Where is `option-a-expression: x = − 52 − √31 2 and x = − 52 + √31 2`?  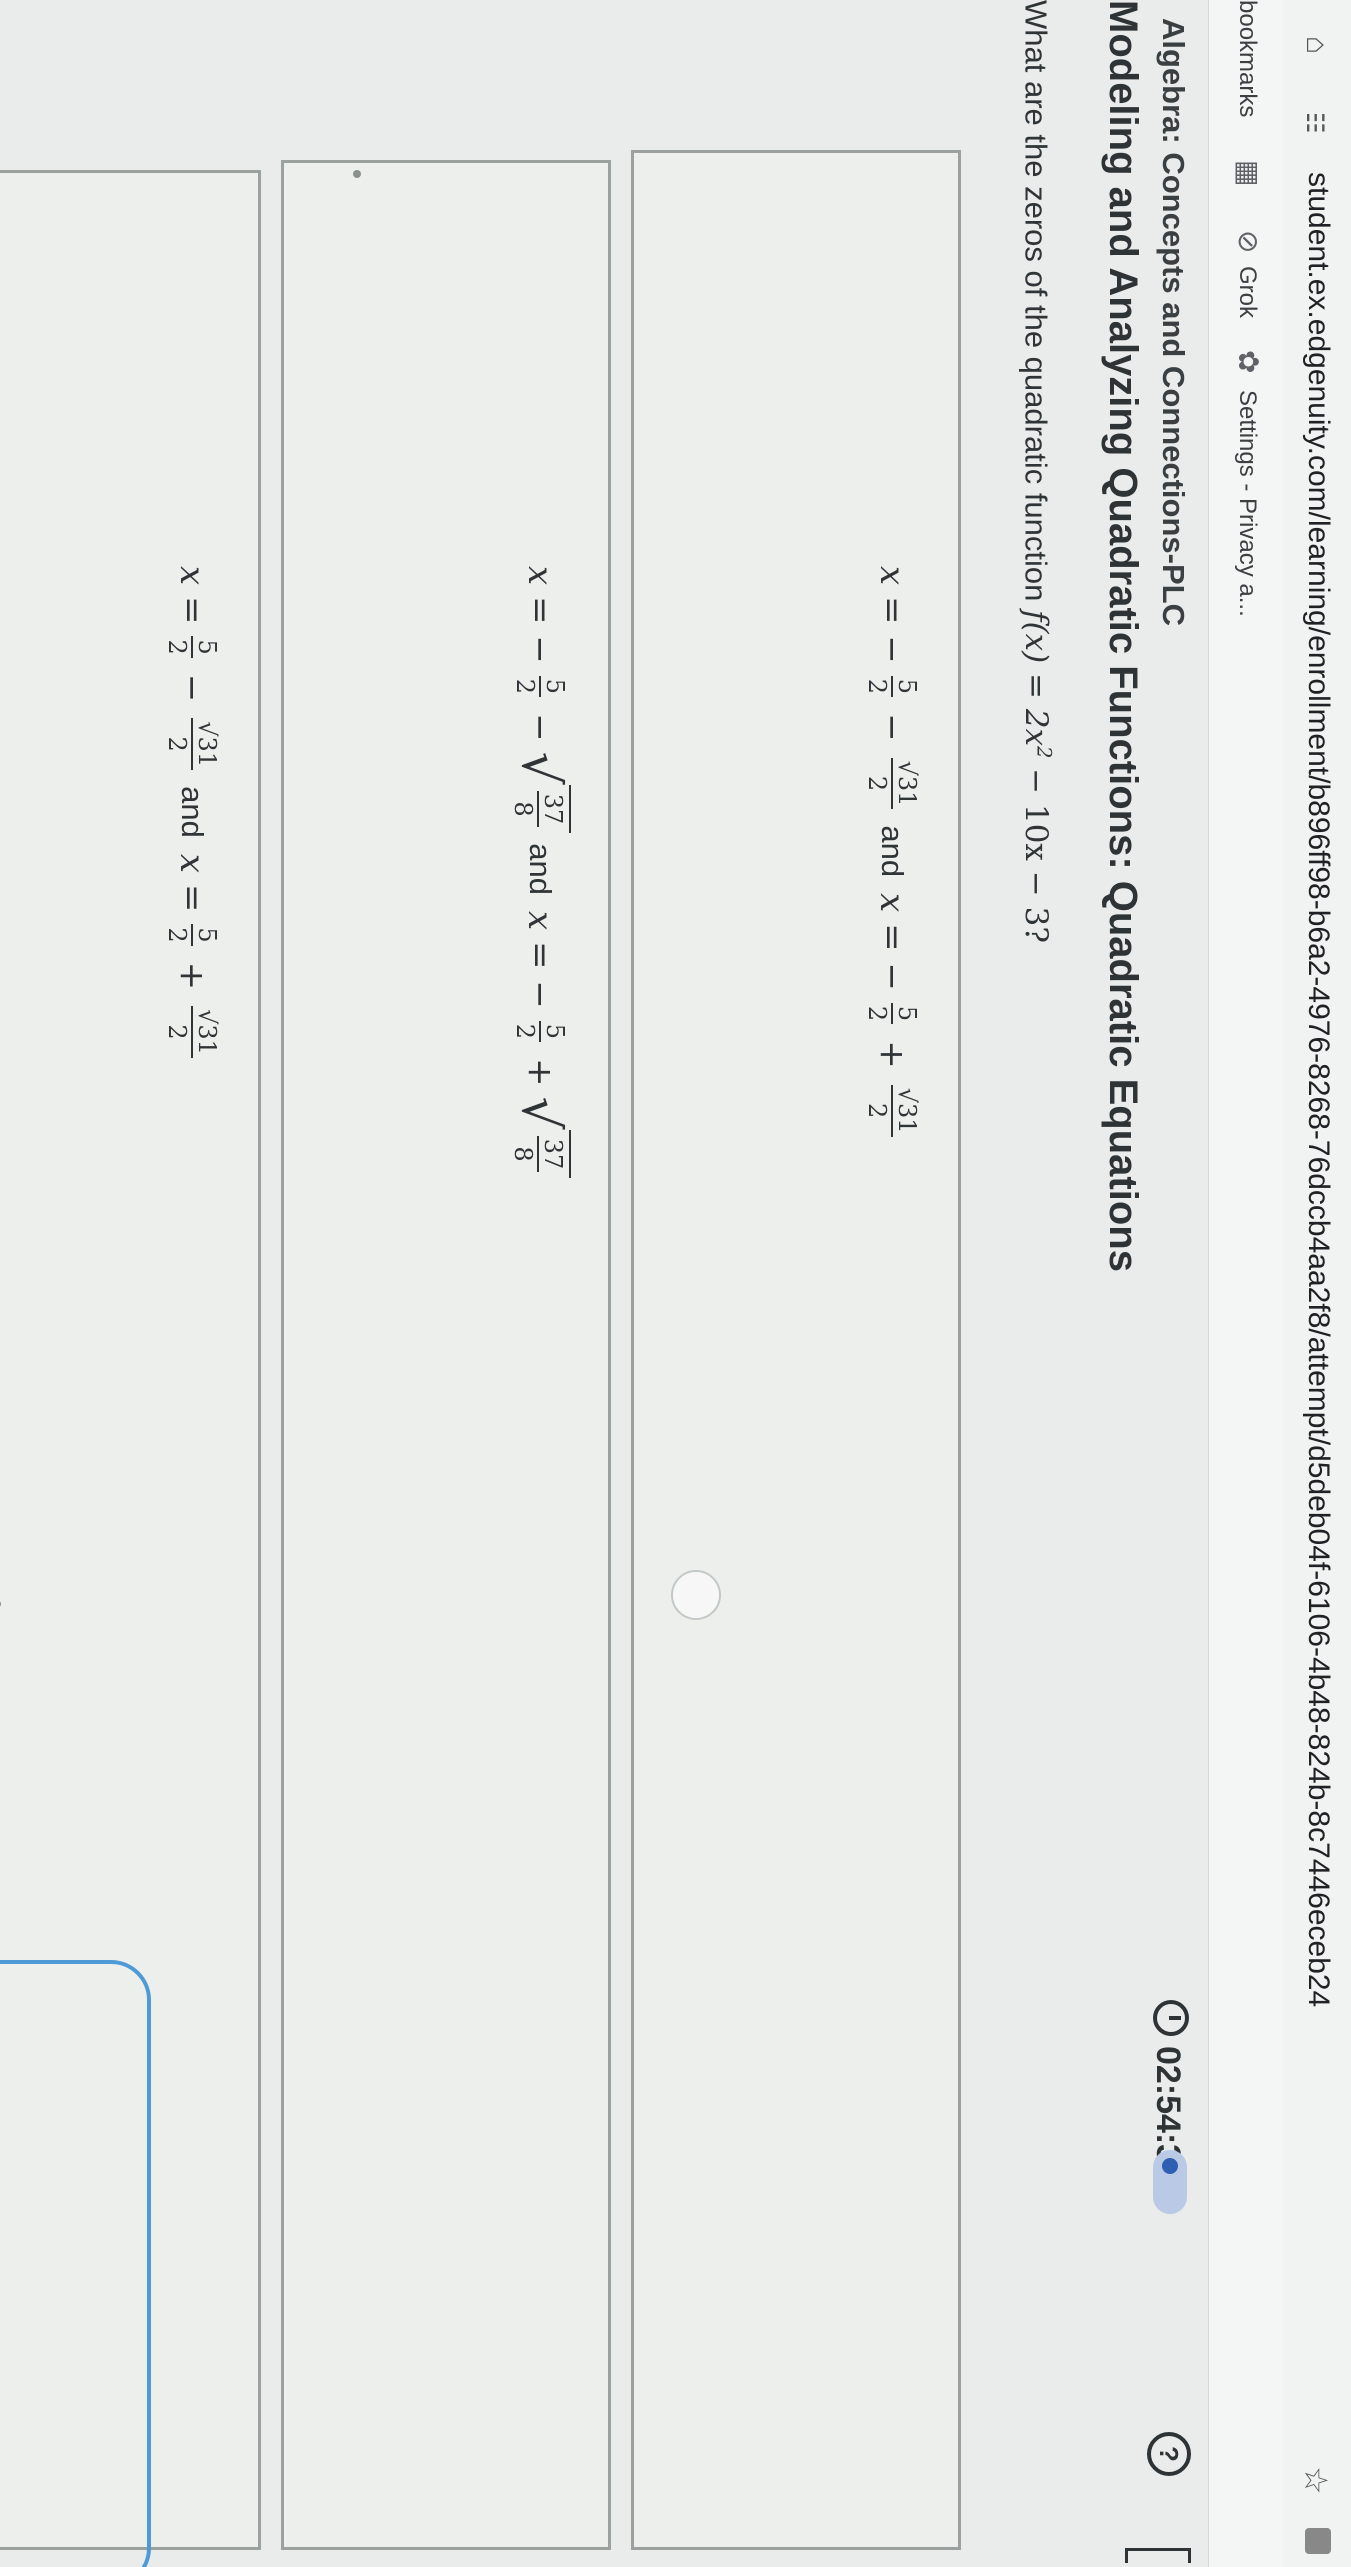
option-a-expression: x = − 52 − √31 2 and x = − 52 + √31 2 is located at coordinates (892, 851).